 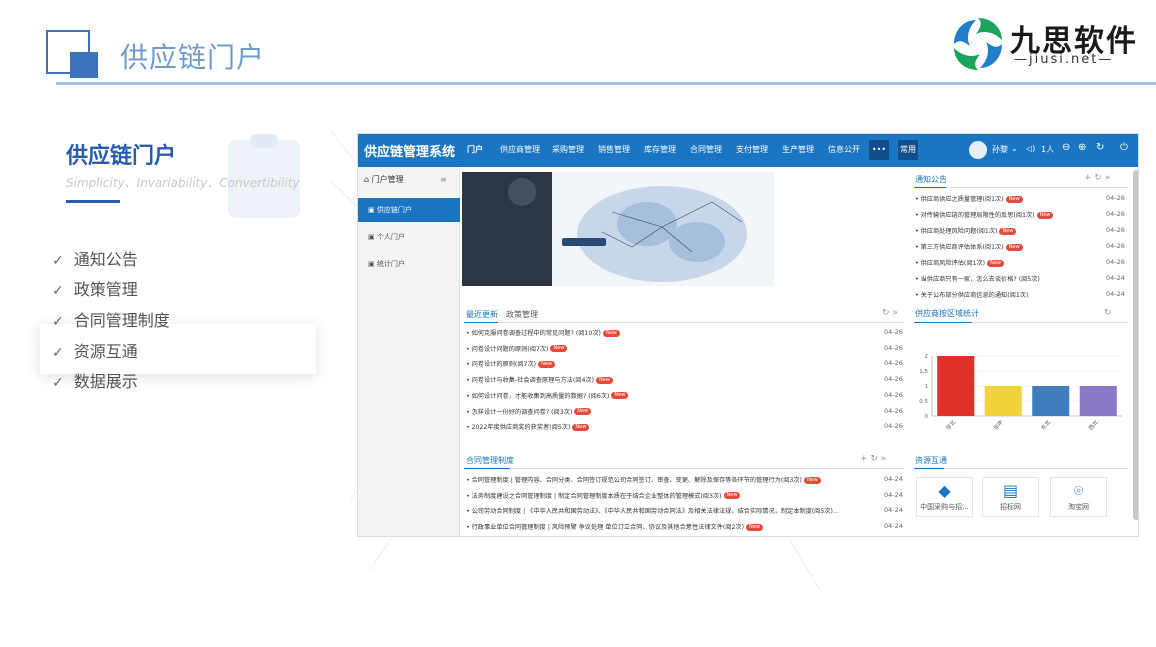 What do you see at coordinates (522, 314) in the screenshot?
I see `tab-policy: 政策管理` at bounding box center [522, 314].